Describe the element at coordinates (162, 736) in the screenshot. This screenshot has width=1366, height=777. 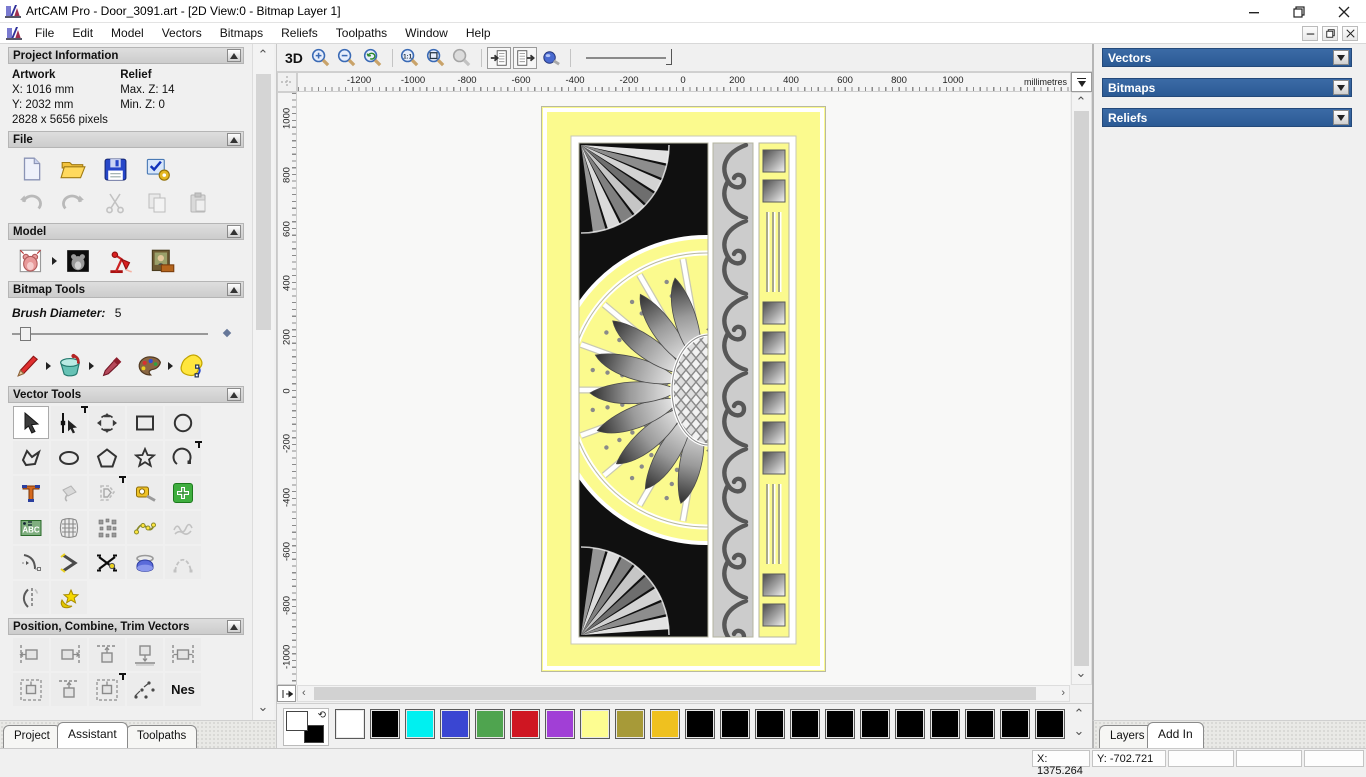
I see `tab-toolpaths: Toolpaths` at that location.